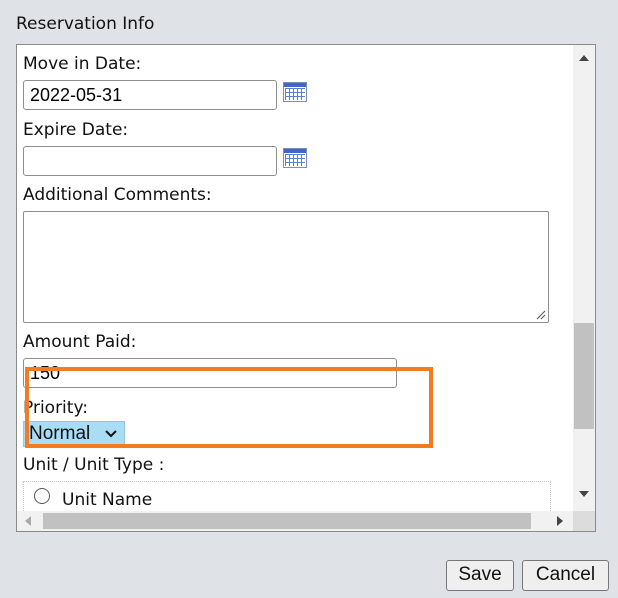 The height and width of the screenshot is (598, 618). Describe the element at coordinates (584, 376) in the screenshot. I see `vertical-scroll-thumb` at that location.